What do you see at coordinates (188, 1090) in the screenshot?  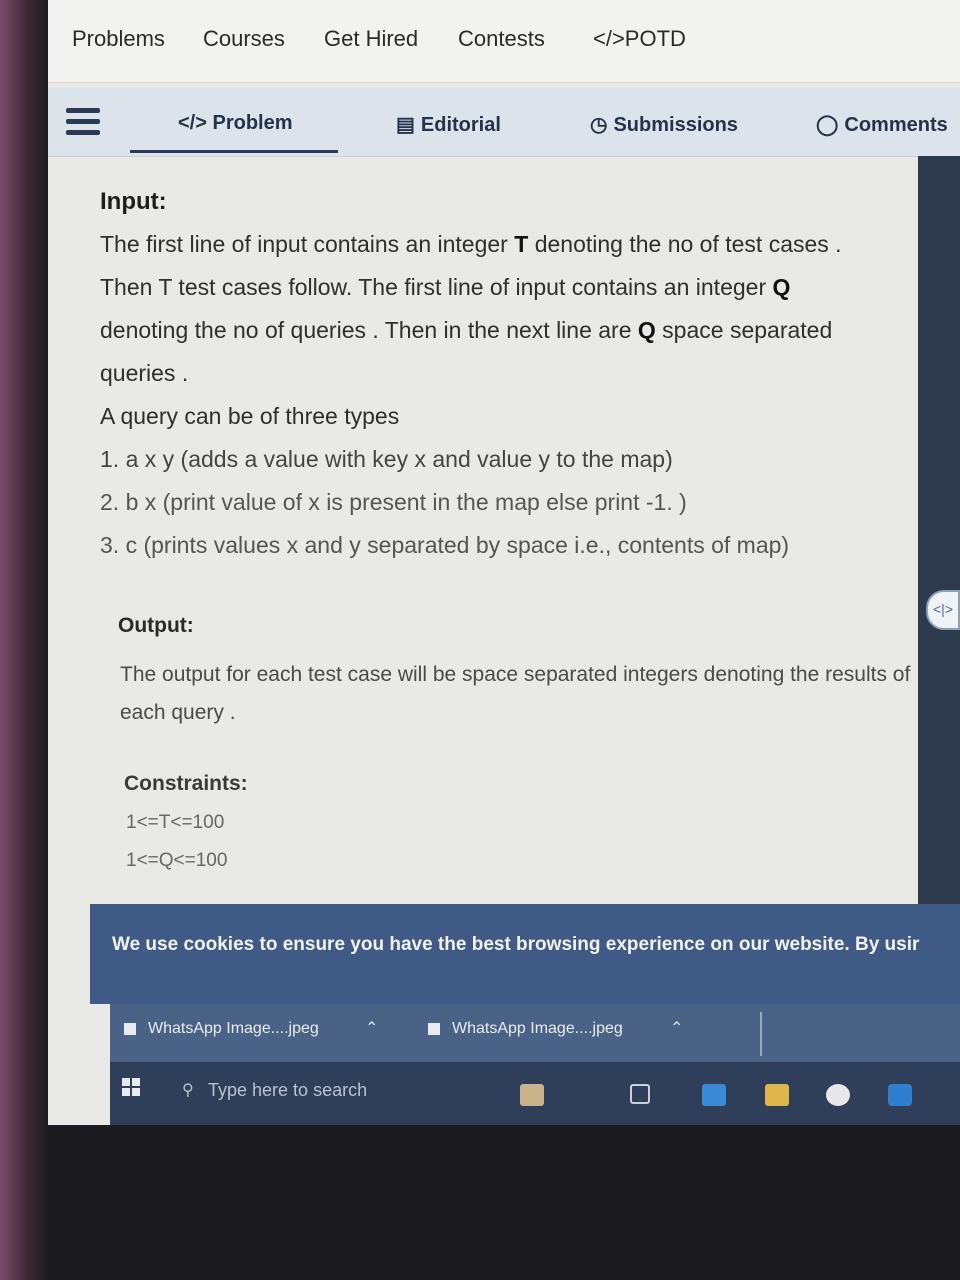 I see `search-icon: ⚲` at bounding box center [188, 1090].